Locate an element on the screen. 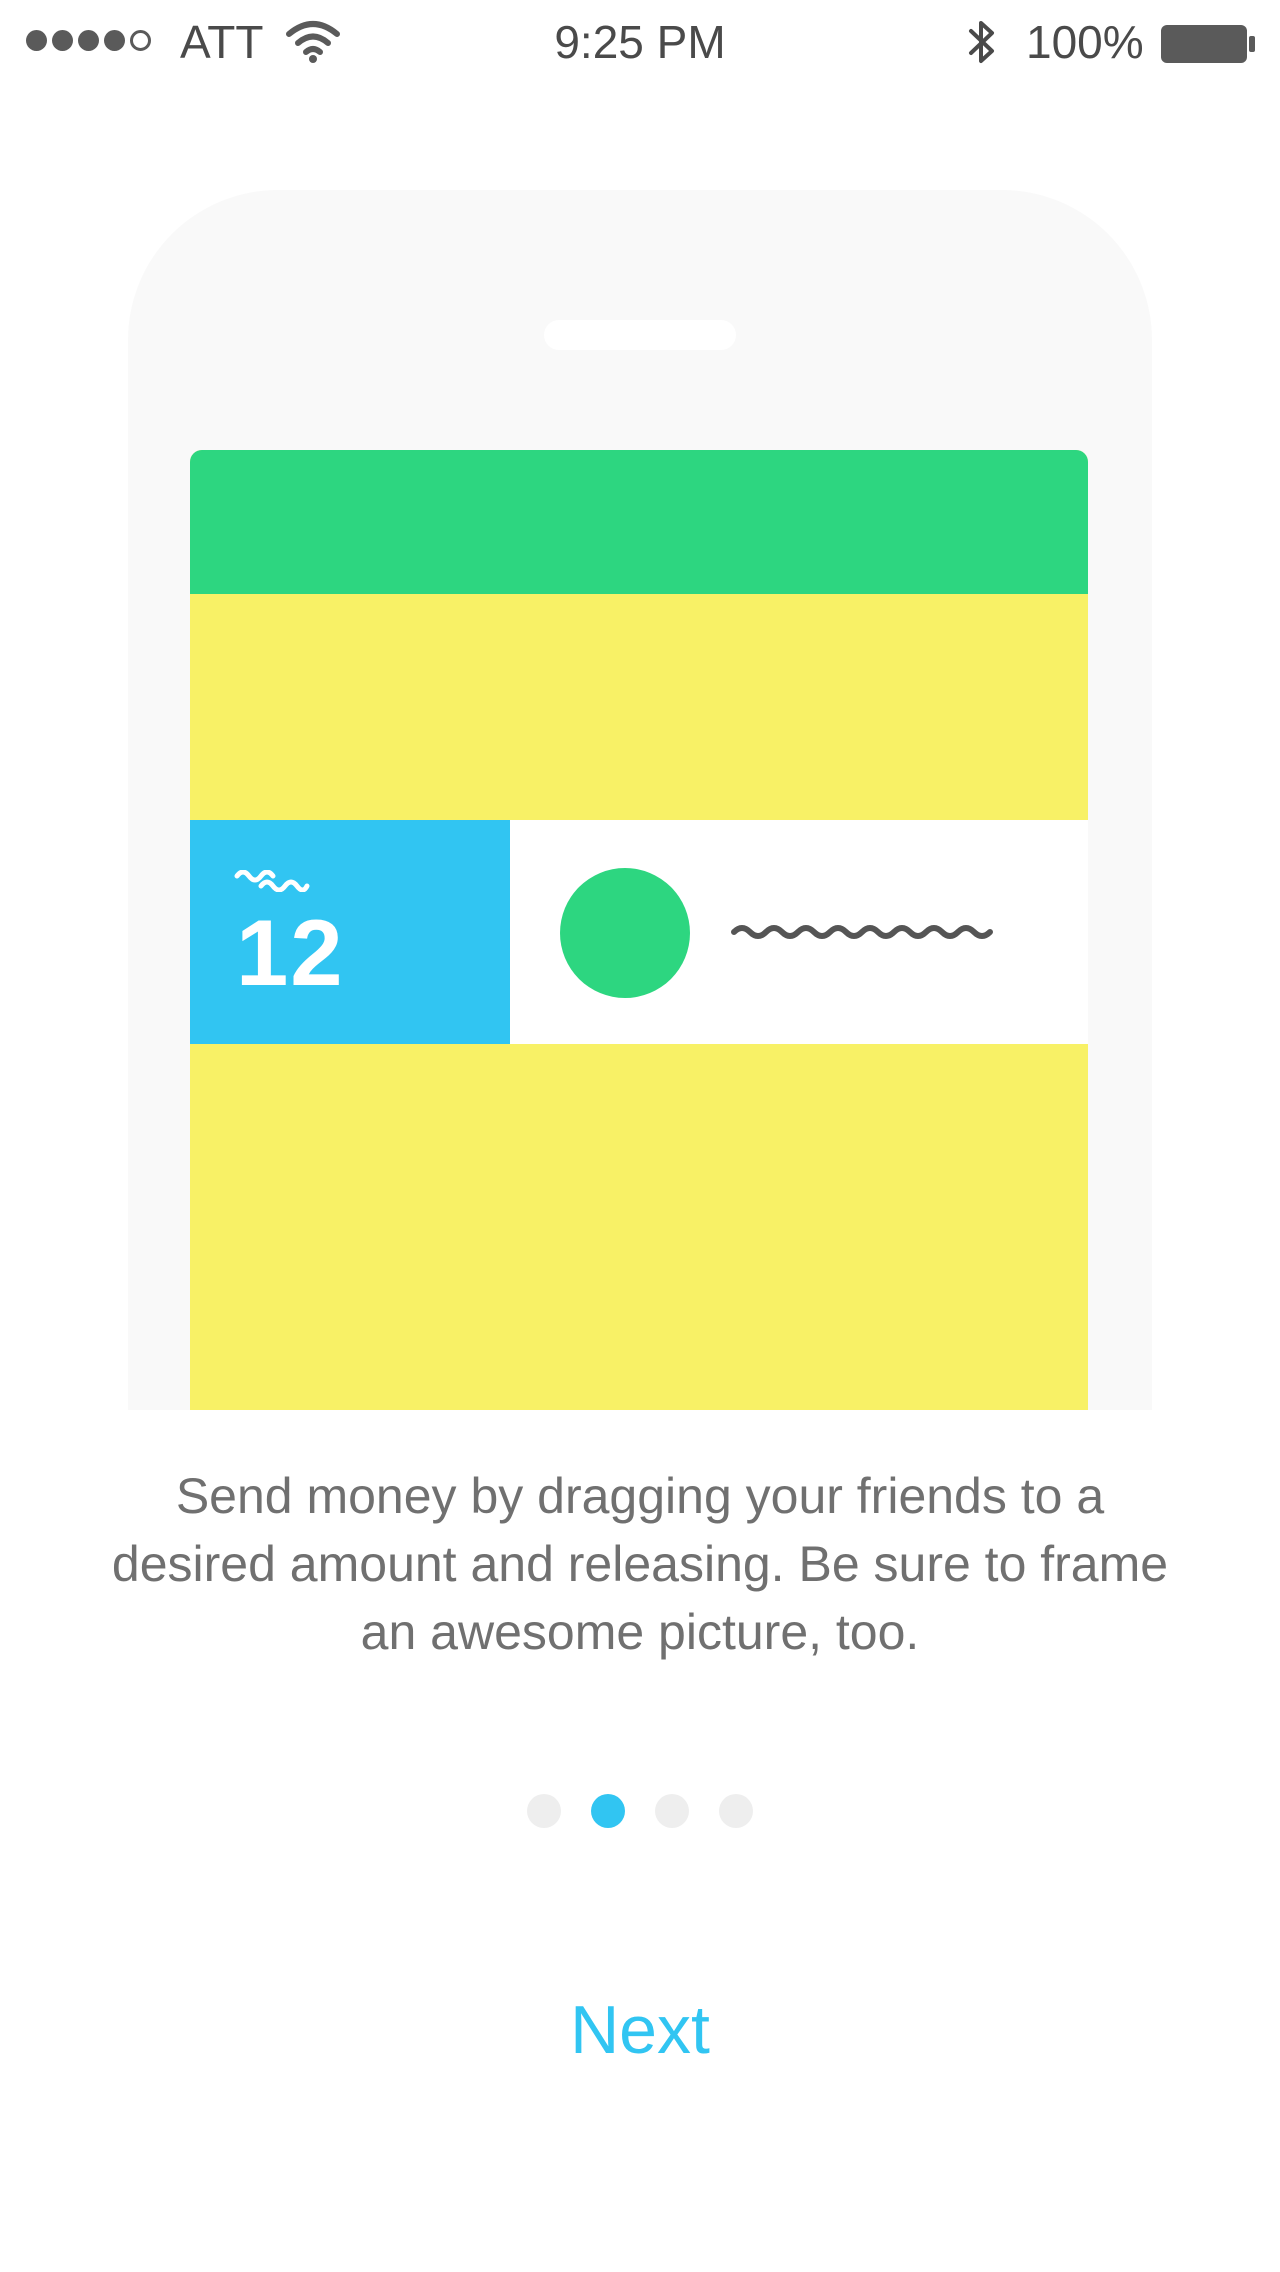 The height and width of the screenshot is (2272, 1280). illustration-friend-row: 12 is located at coordinates (639, 932).